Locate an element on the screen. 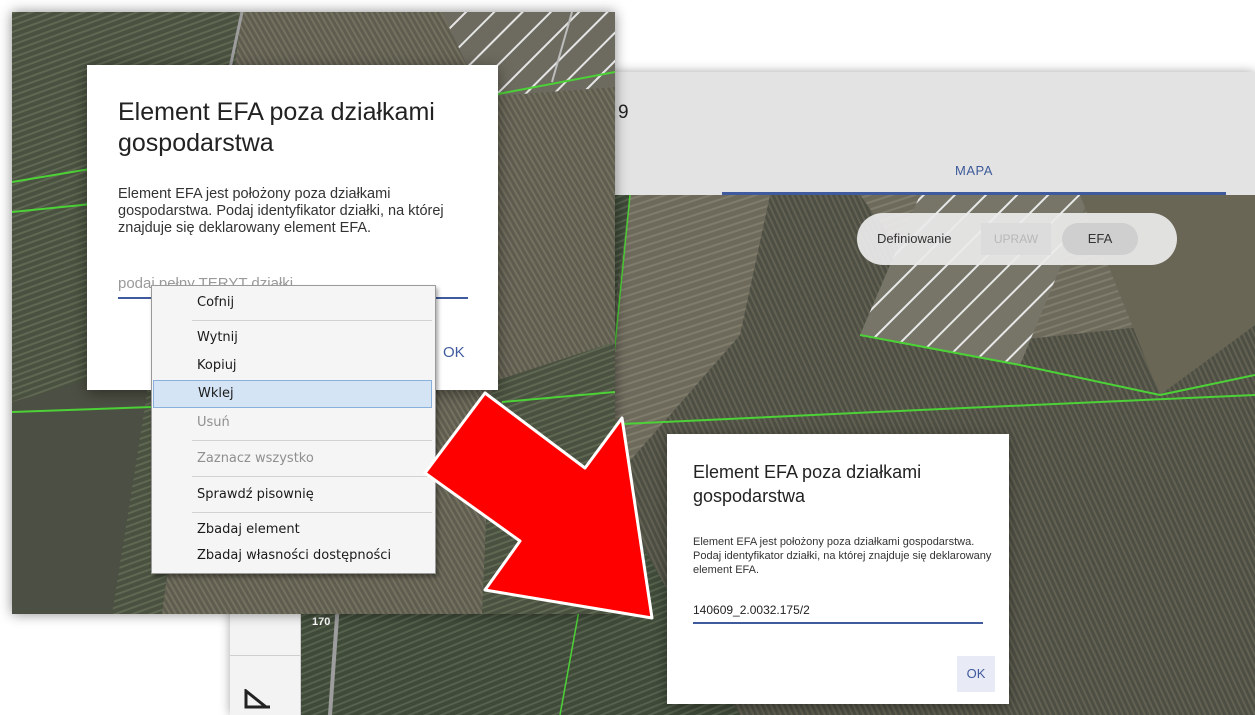  menu-item-usun: Usuń is located at coordinates (292, 423).